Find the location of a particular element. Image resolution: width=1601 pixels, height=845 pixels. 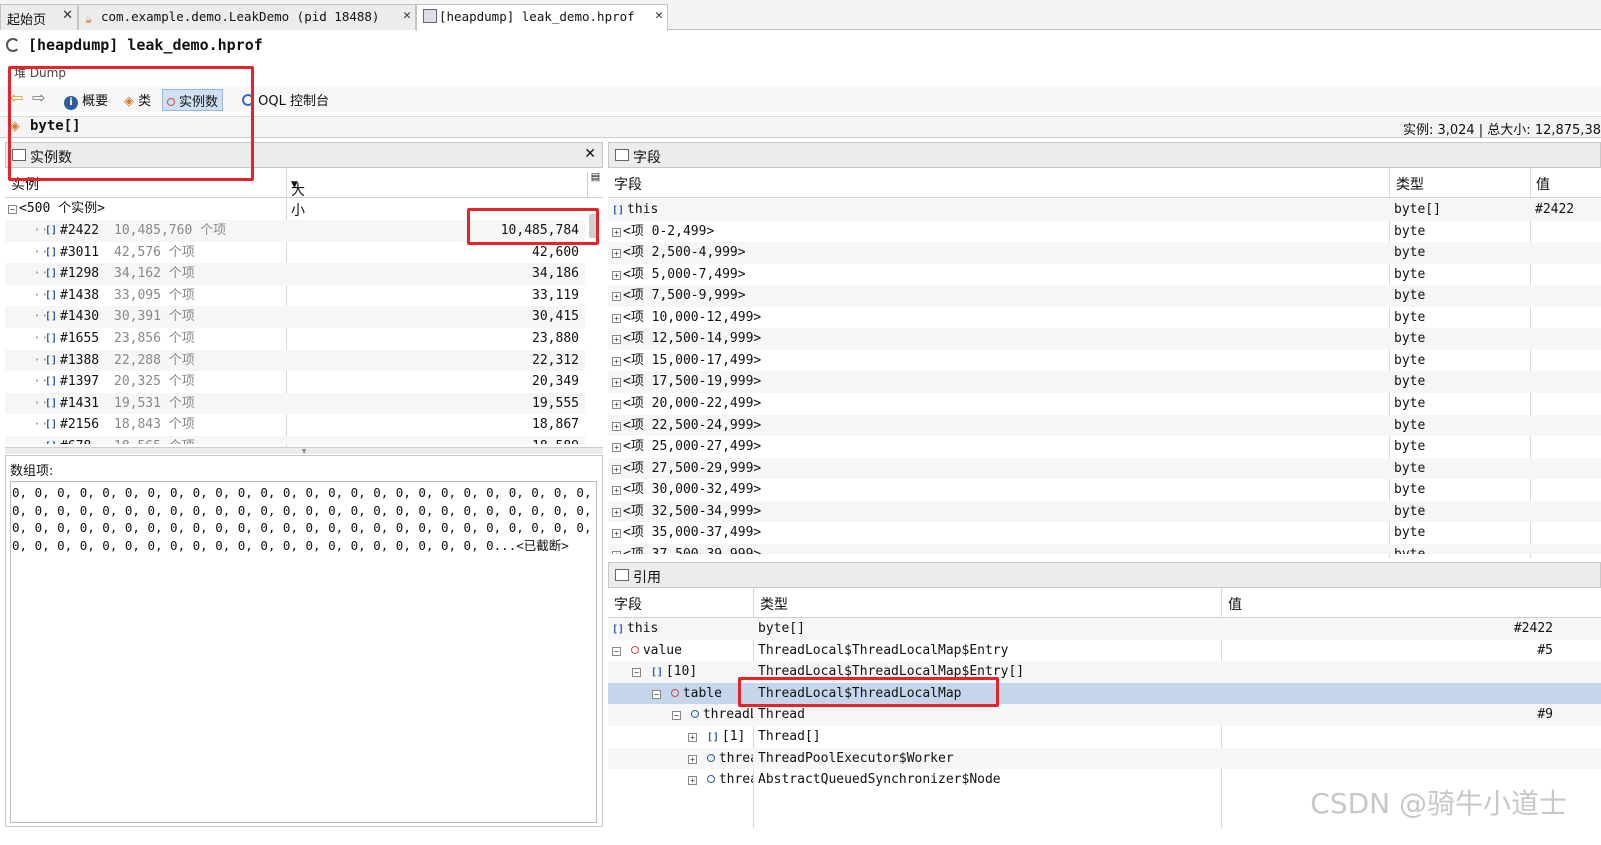

ref-value: #5 is located at coordinates (1545, 650).